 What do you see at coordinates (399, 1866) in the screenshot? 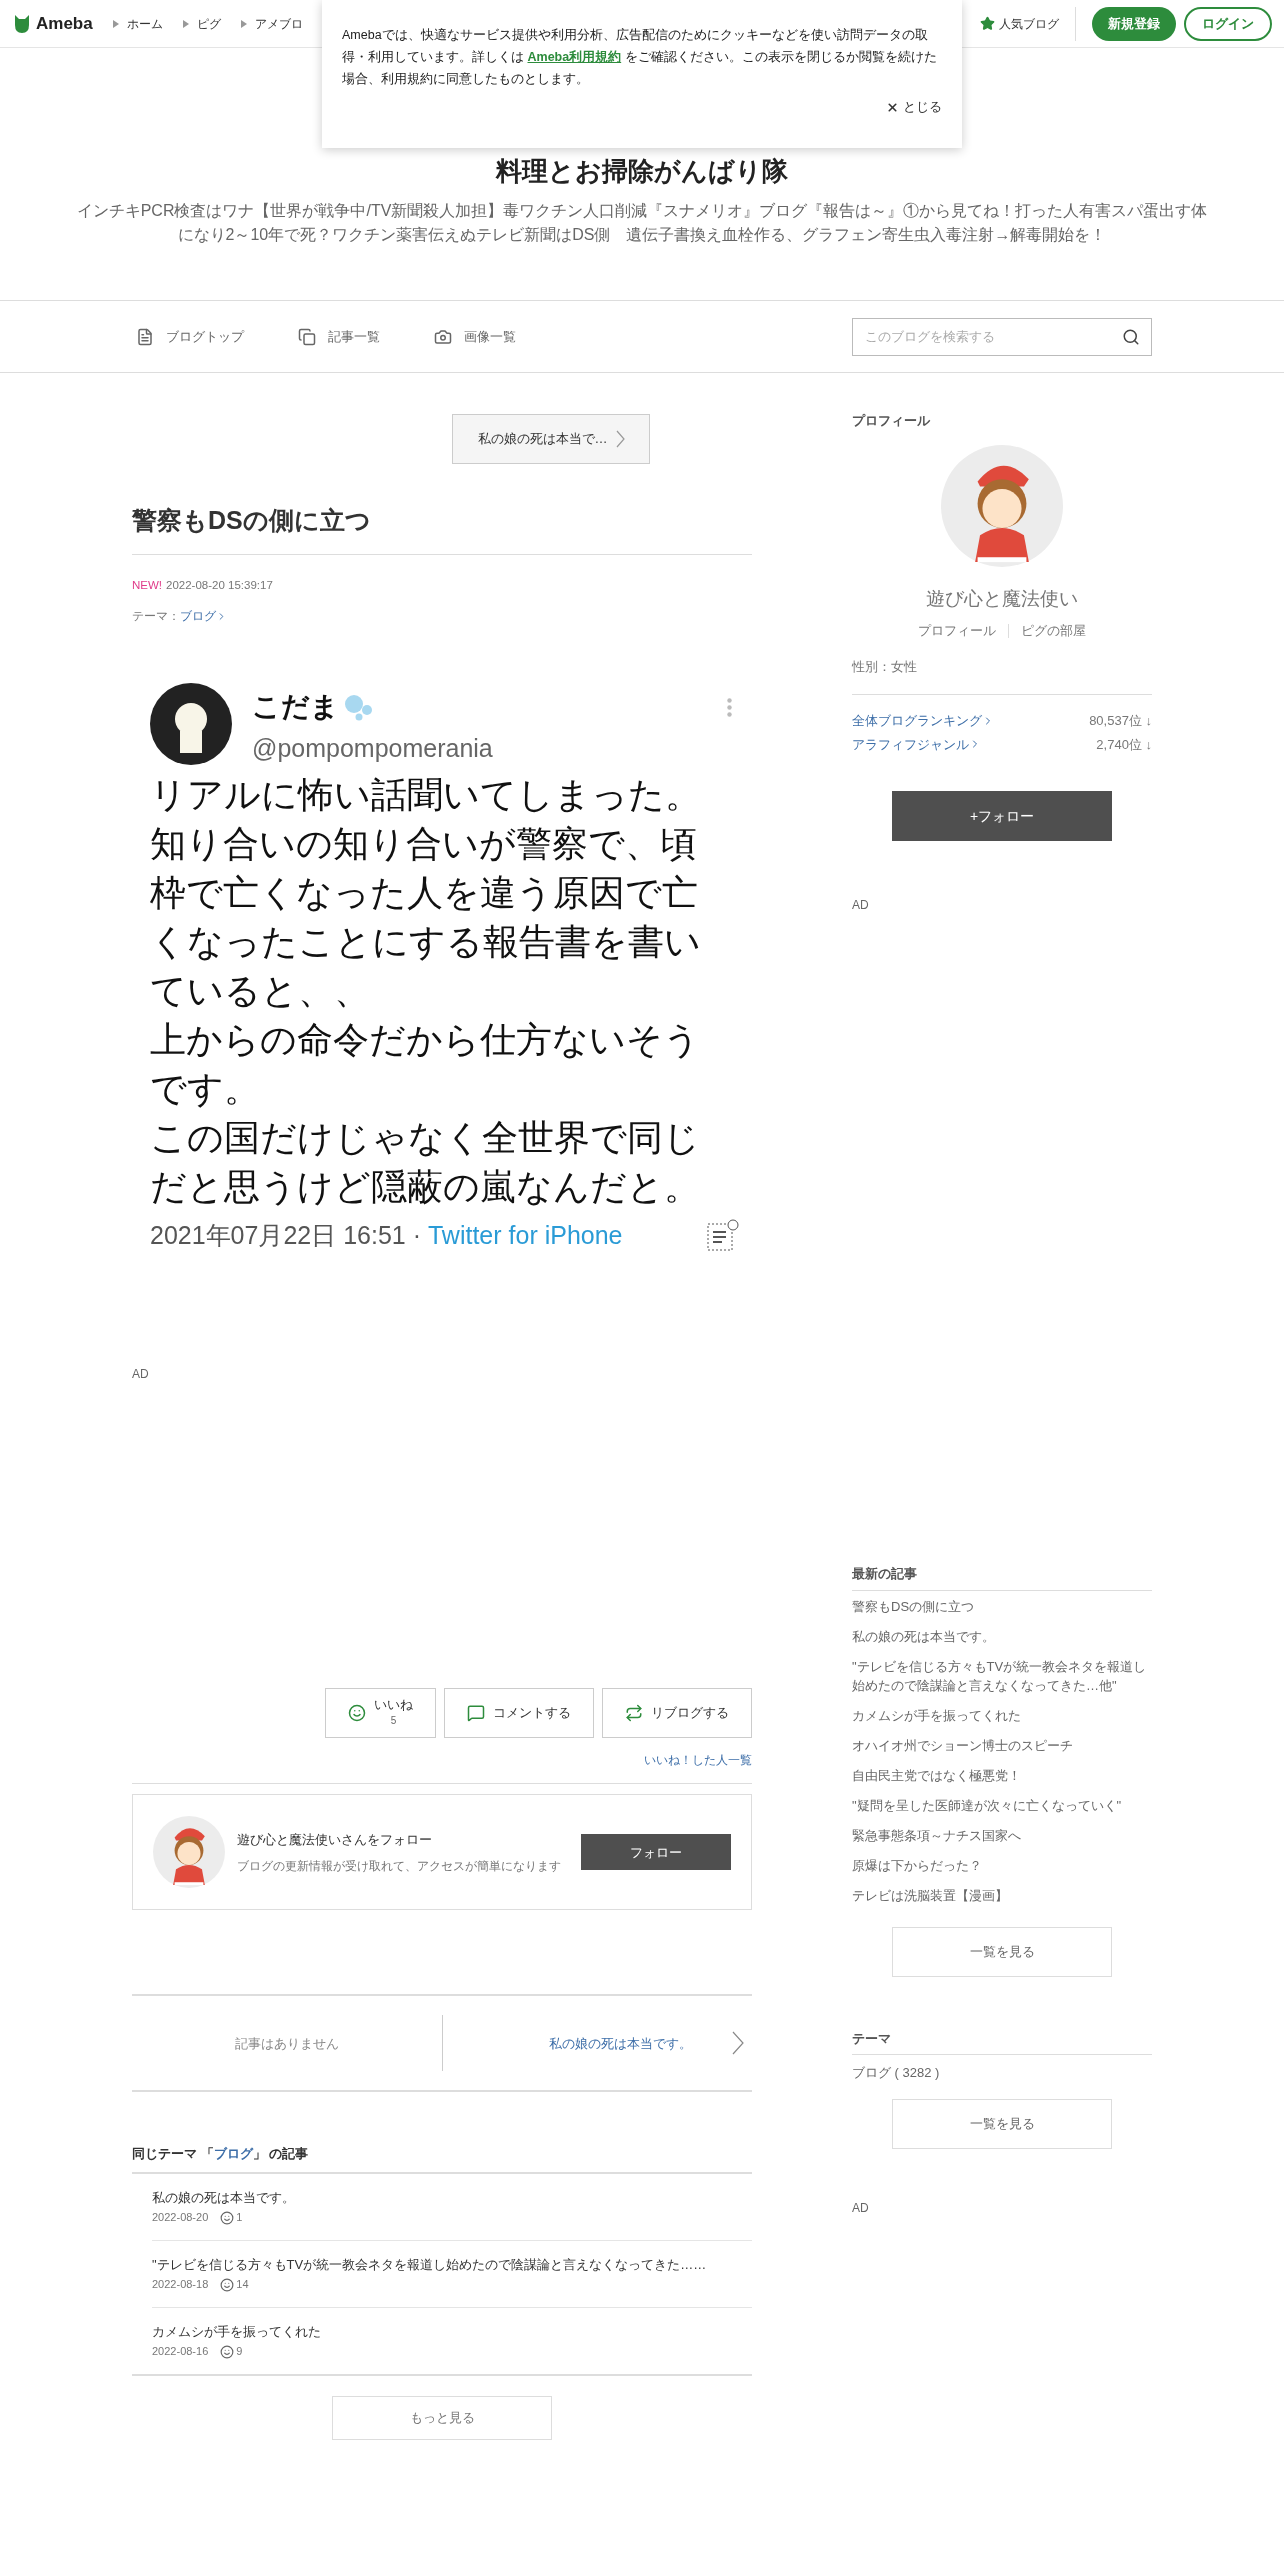
I see `follow-subtitle: ブログの更新情報が受け取れて、アクセスが簡単になります` at bounding box center [399, 1866].